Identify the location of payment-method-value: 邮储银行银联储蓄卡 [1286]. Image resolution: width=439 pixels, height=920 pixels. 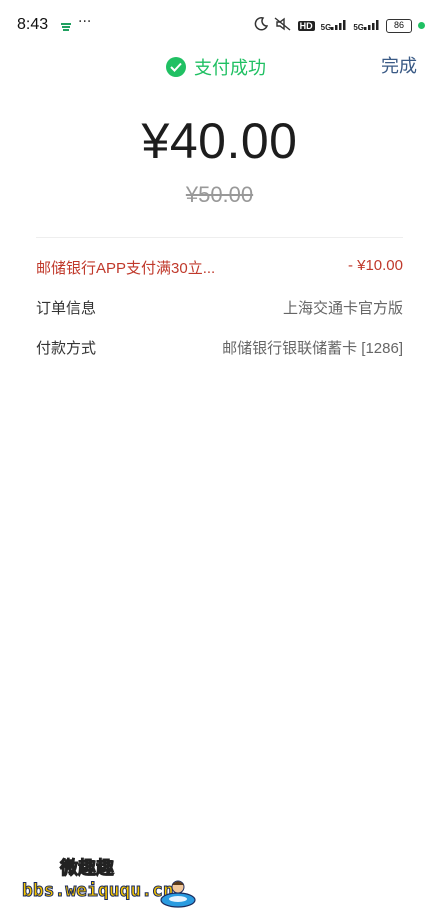
(312, 348).